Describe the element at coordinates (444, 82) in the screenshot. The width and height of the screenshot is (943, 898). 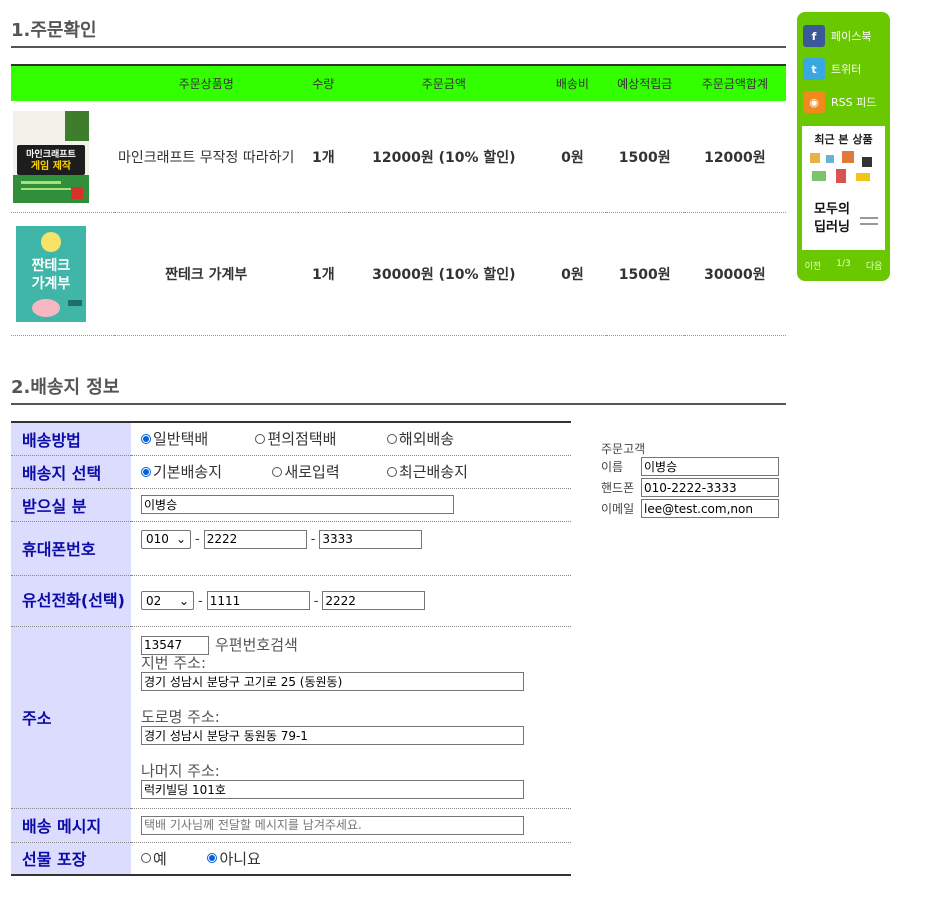
I see `header-price: 주문금액` at that location.